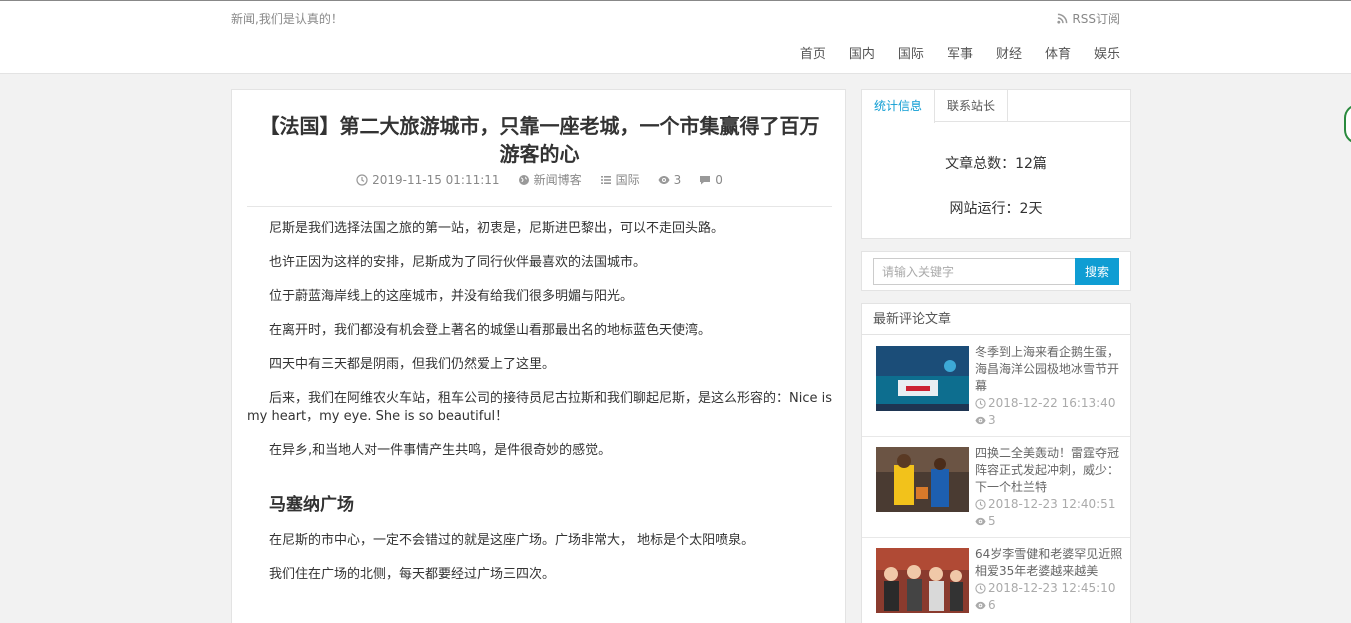 Image resolution: width=1351 pixels, height=623 pixels. I want to click on nav-item-international: 国际, so click(911, 52).